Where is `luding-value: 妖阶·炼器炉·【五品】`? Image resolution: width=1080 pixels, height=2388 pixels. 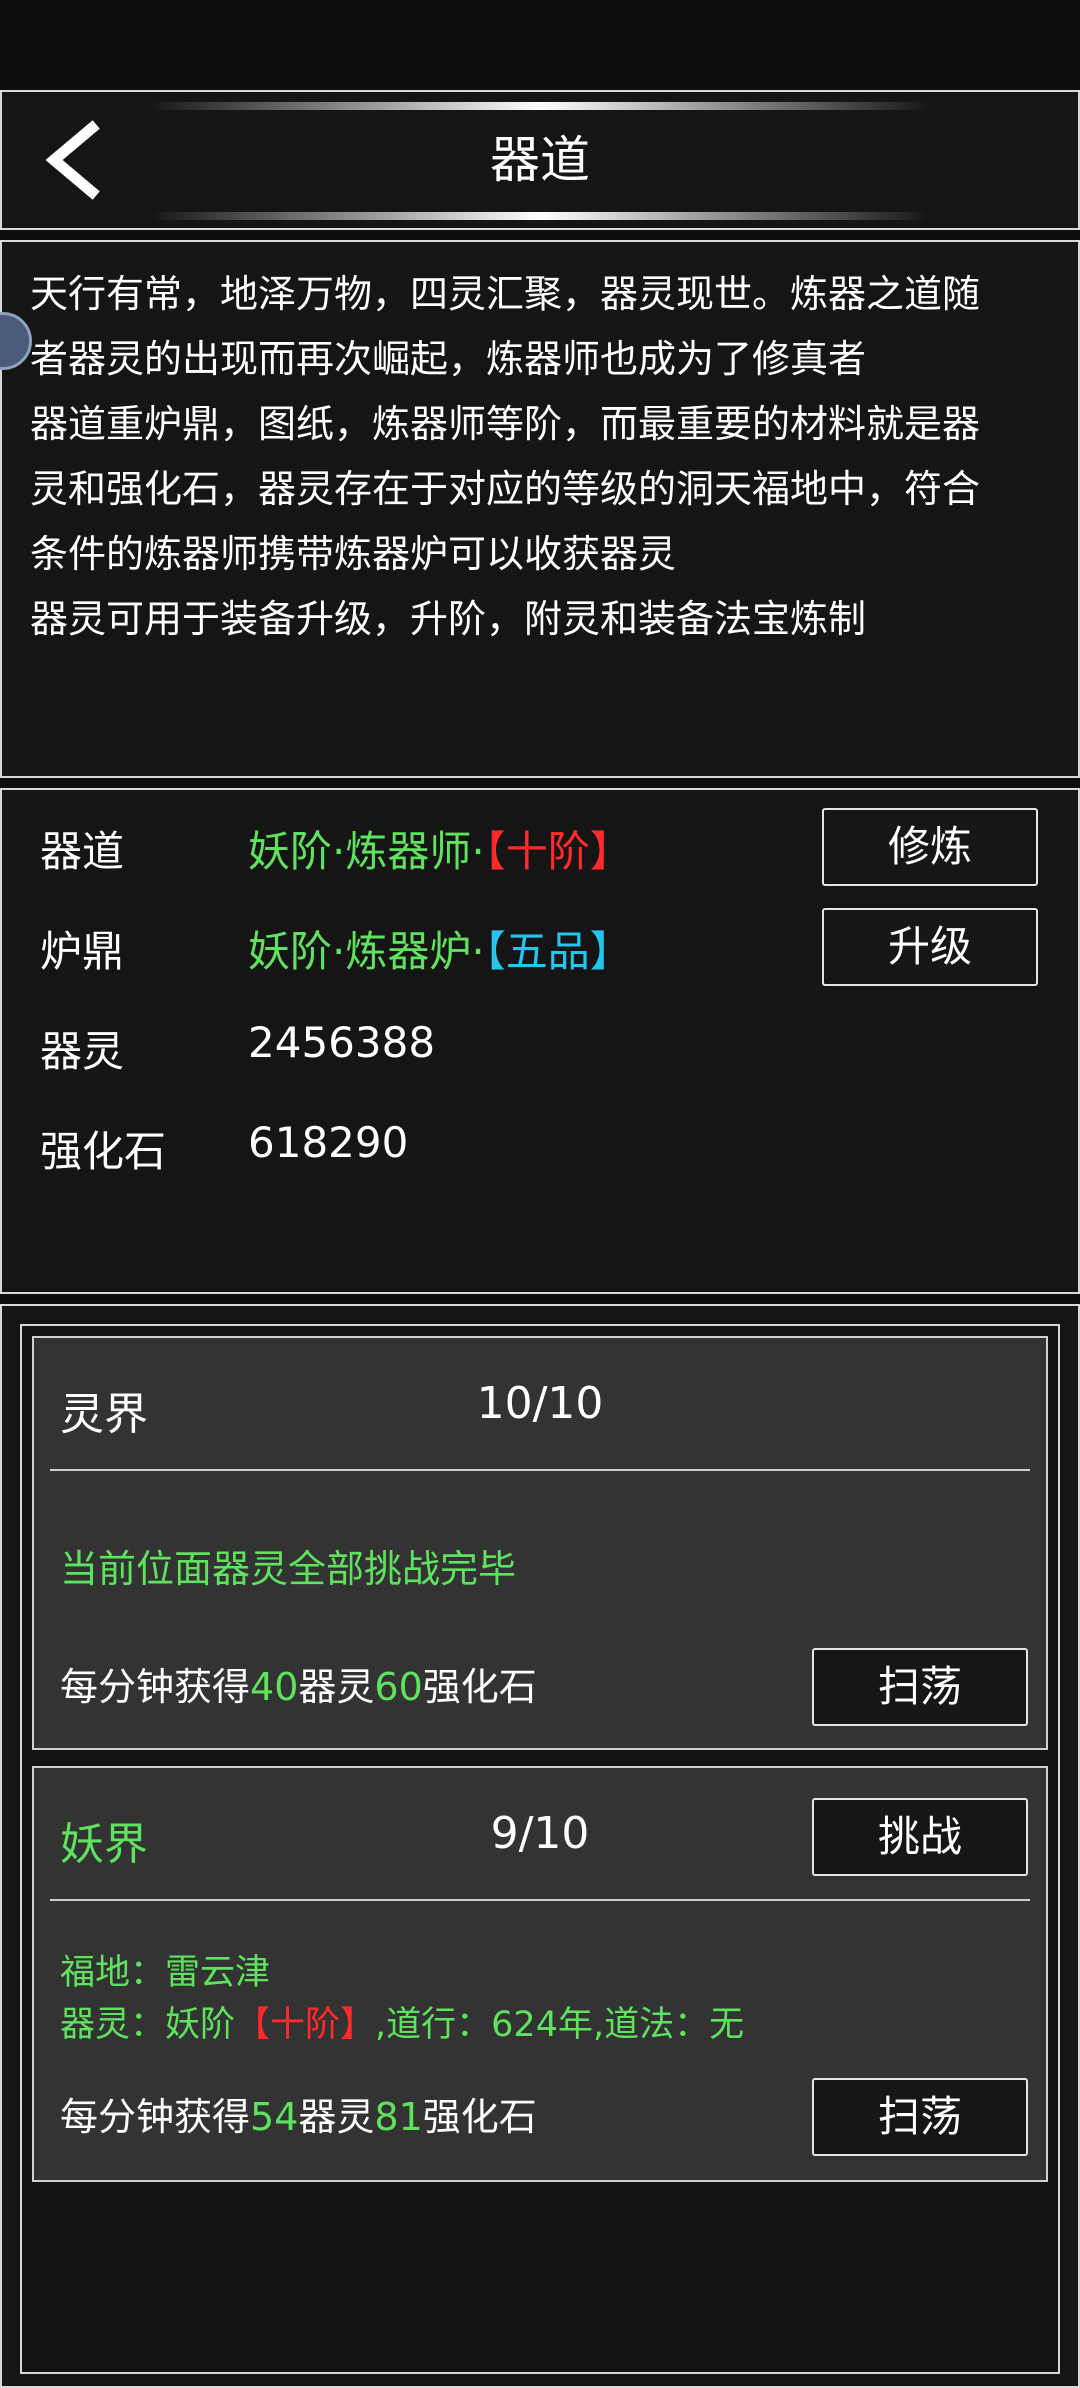
luding-value: 妖阶·炼器炉·【五品】 is located at coordinates (440, 948).